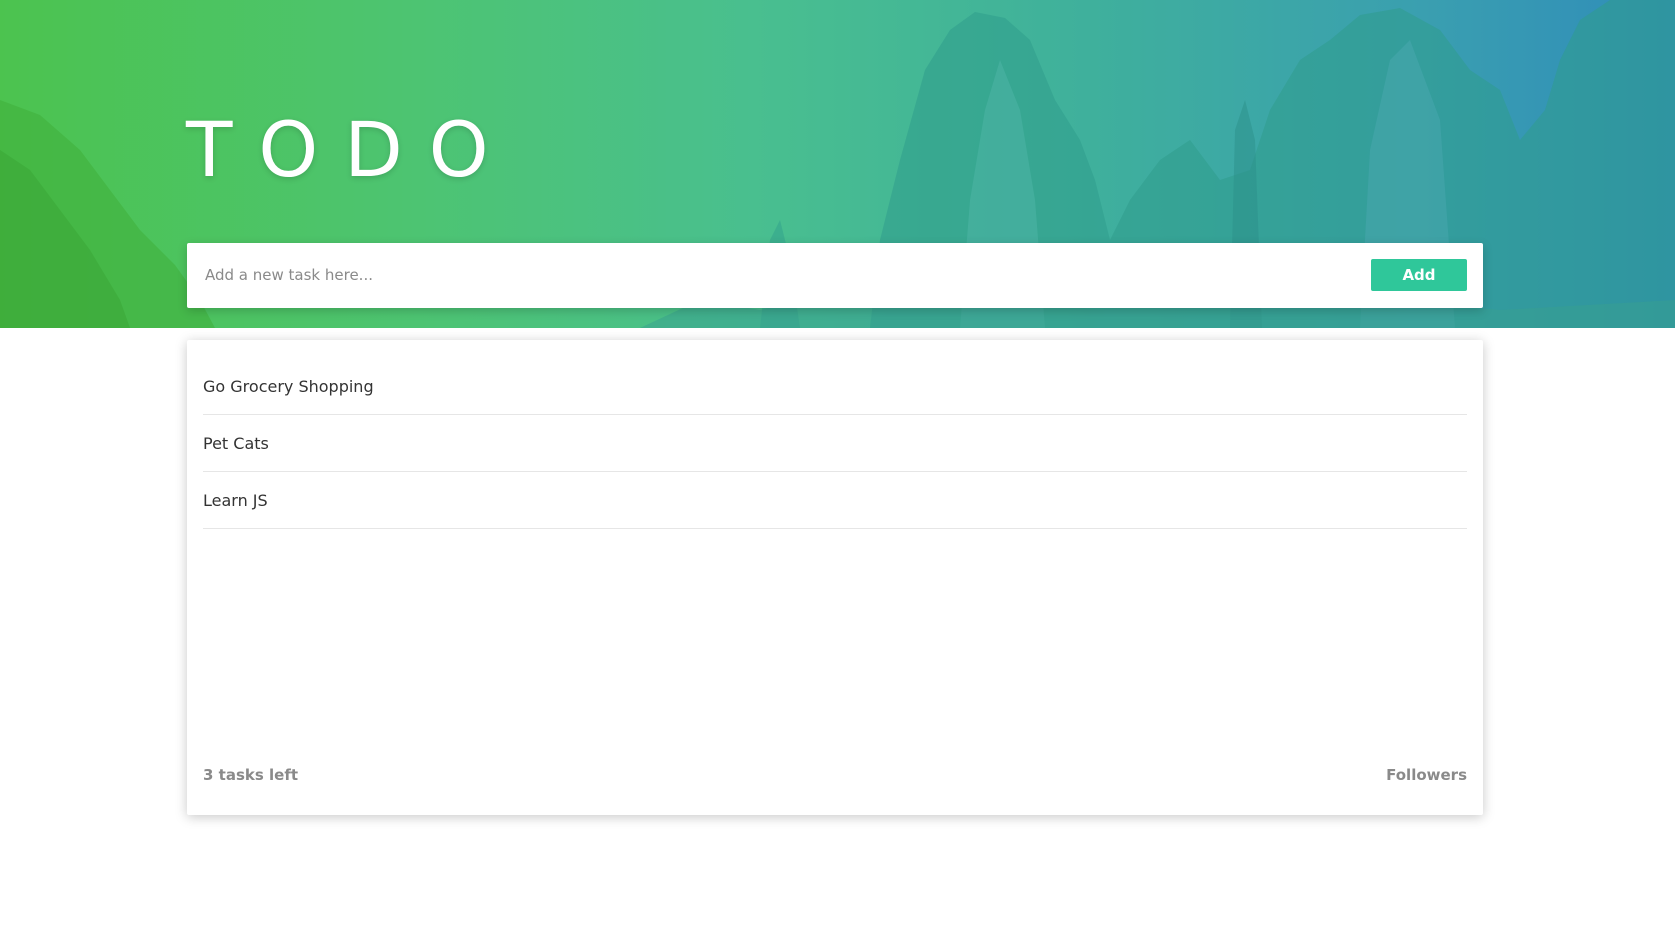  Describe the element at coordinates (1426, 775) in the screenshot. I see `followers-link: Followers` at that location.